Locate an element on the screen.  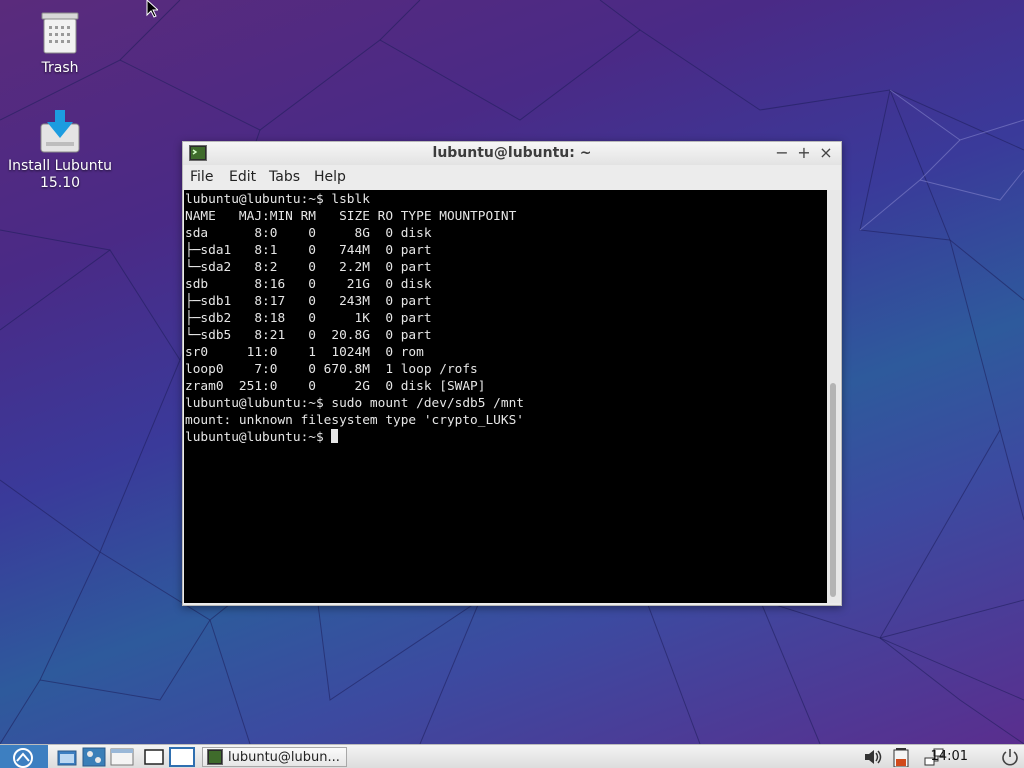
trash-desktop-icon: Trash is located at coordinates (60, 44).